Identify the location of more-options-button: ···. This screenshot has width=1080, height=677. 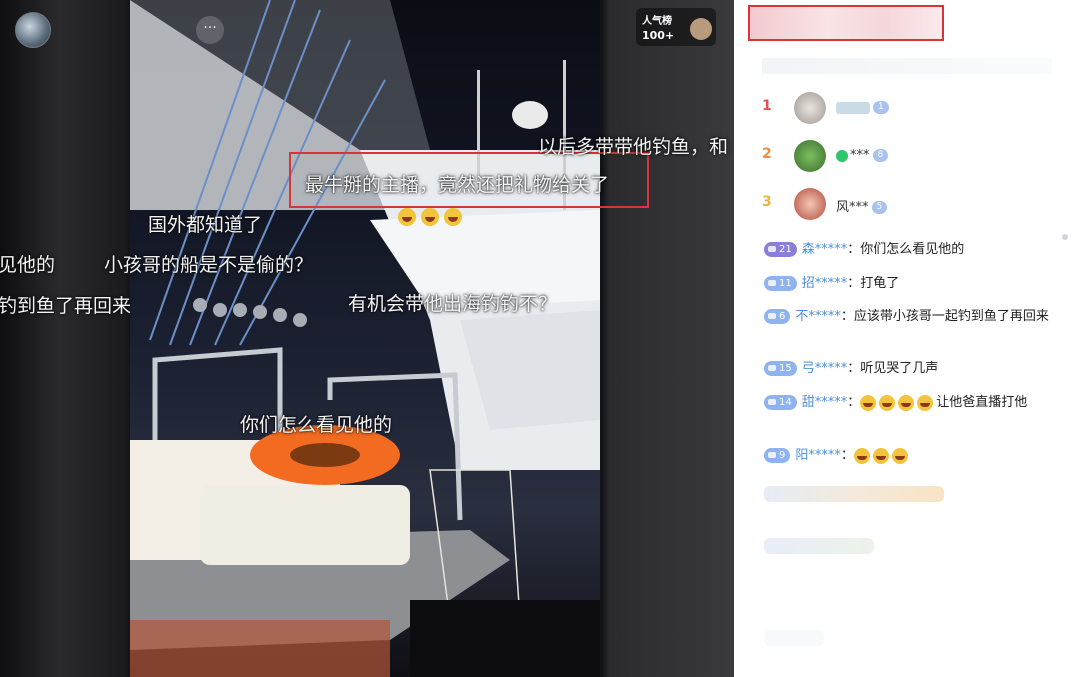
(210, 30).